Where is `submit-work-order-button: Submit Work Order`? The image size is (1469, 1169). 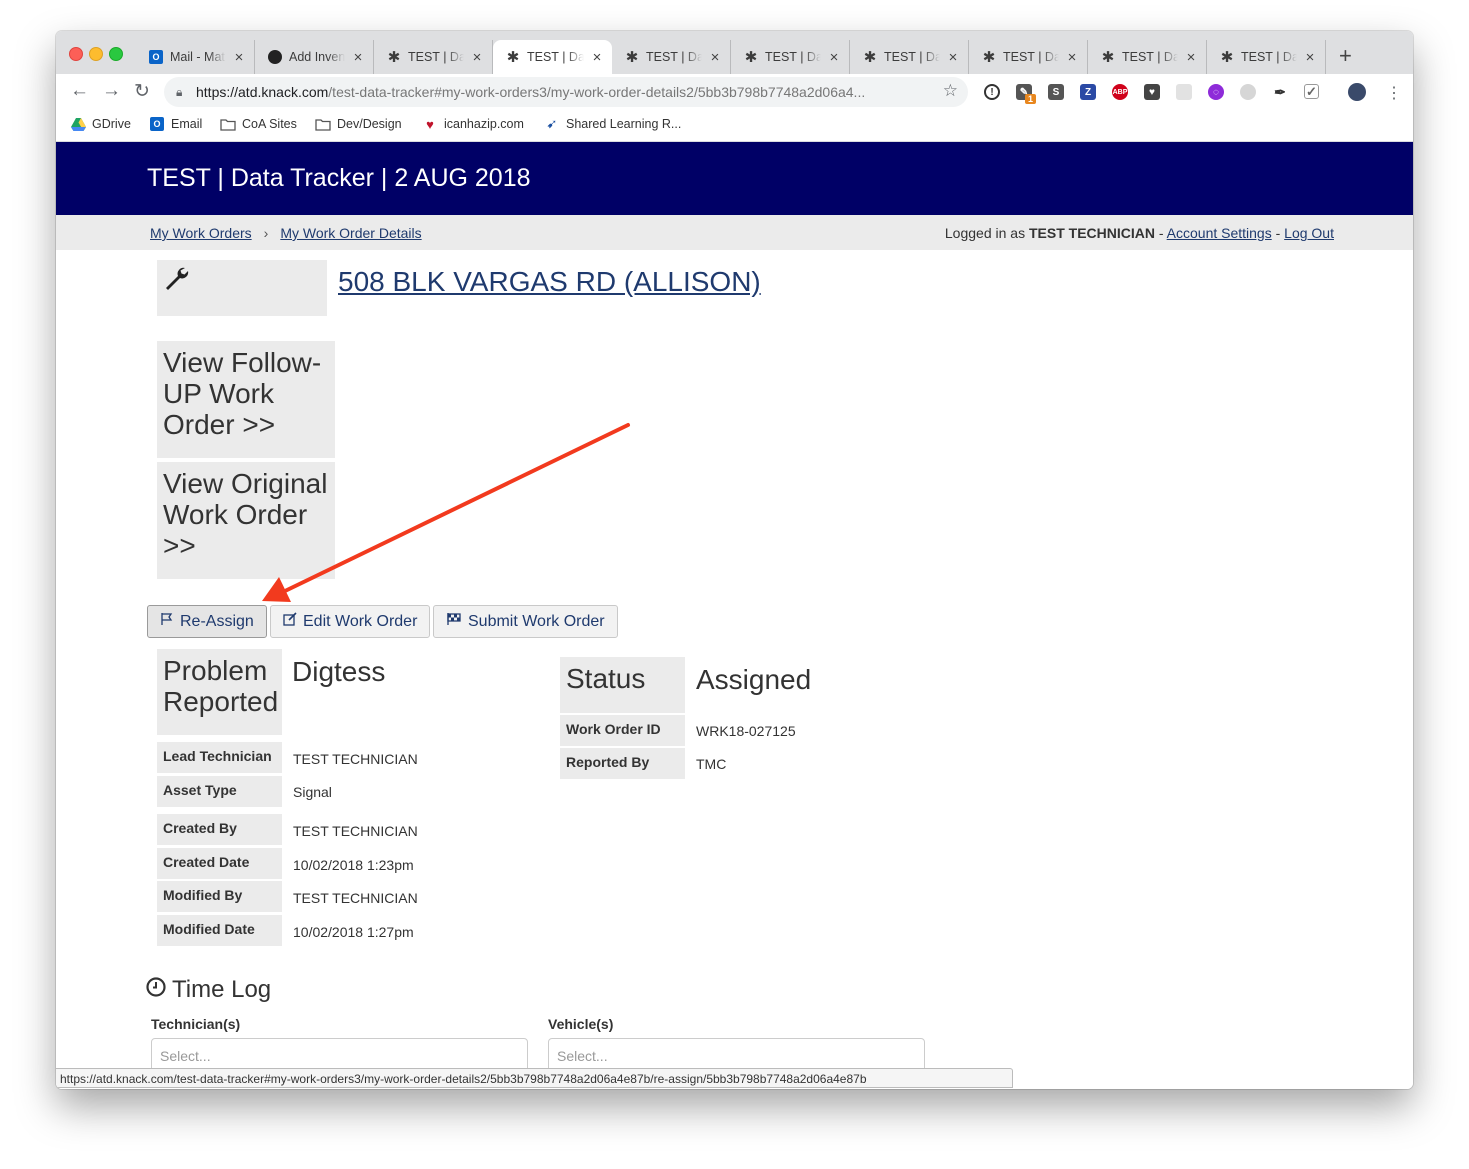
submit-work-order-button: Submit Work Order is located at coordinates (525, 621).